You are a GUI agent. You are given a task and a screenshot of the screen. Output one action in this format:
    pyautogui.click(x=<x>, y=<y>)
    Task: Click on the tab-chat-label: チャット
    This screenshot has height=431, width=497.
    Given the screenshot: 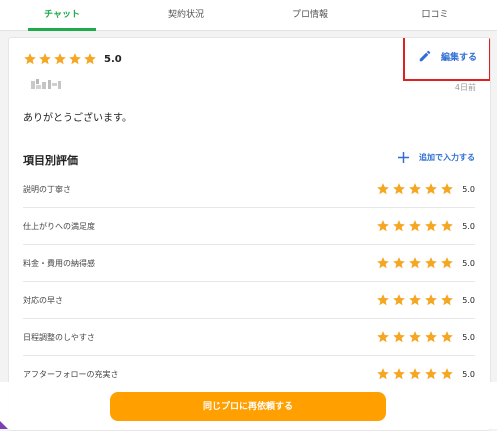 What is the action you would take?
    pyautogui.click(x=62, y=15)
    